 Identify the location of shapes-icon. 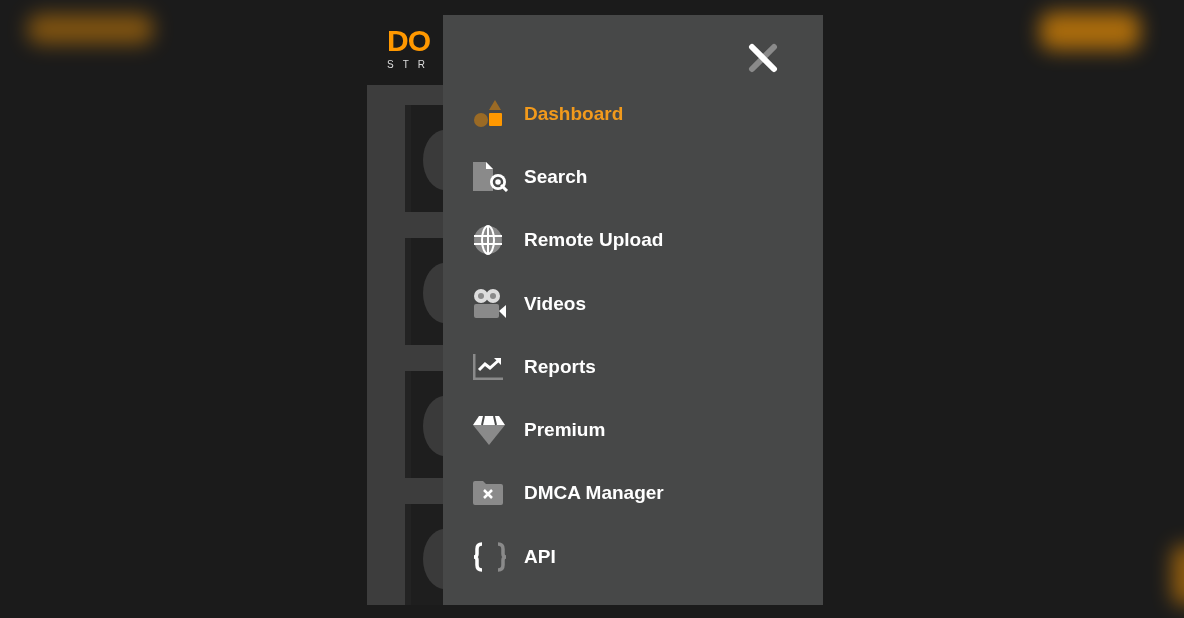
(488, 113).